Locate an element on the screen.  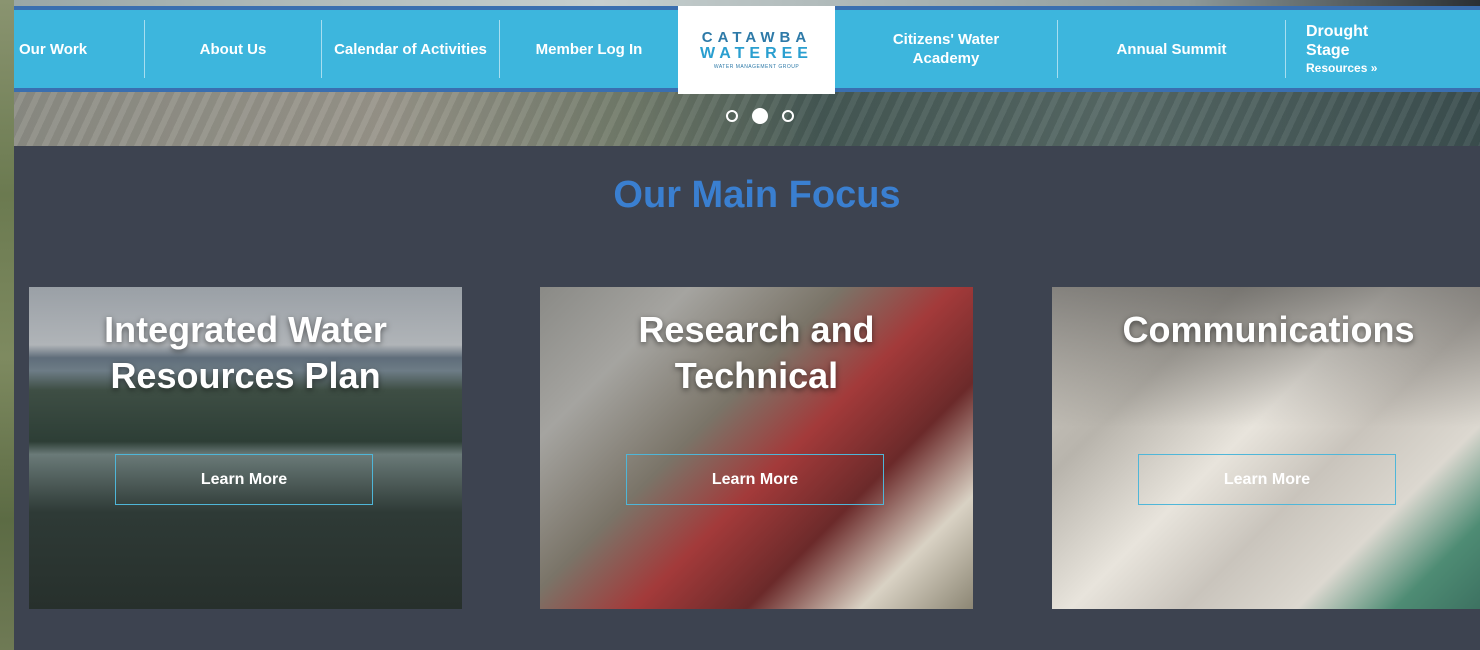
drought-label-line1: Drought is located at coordinates (1337, 31).